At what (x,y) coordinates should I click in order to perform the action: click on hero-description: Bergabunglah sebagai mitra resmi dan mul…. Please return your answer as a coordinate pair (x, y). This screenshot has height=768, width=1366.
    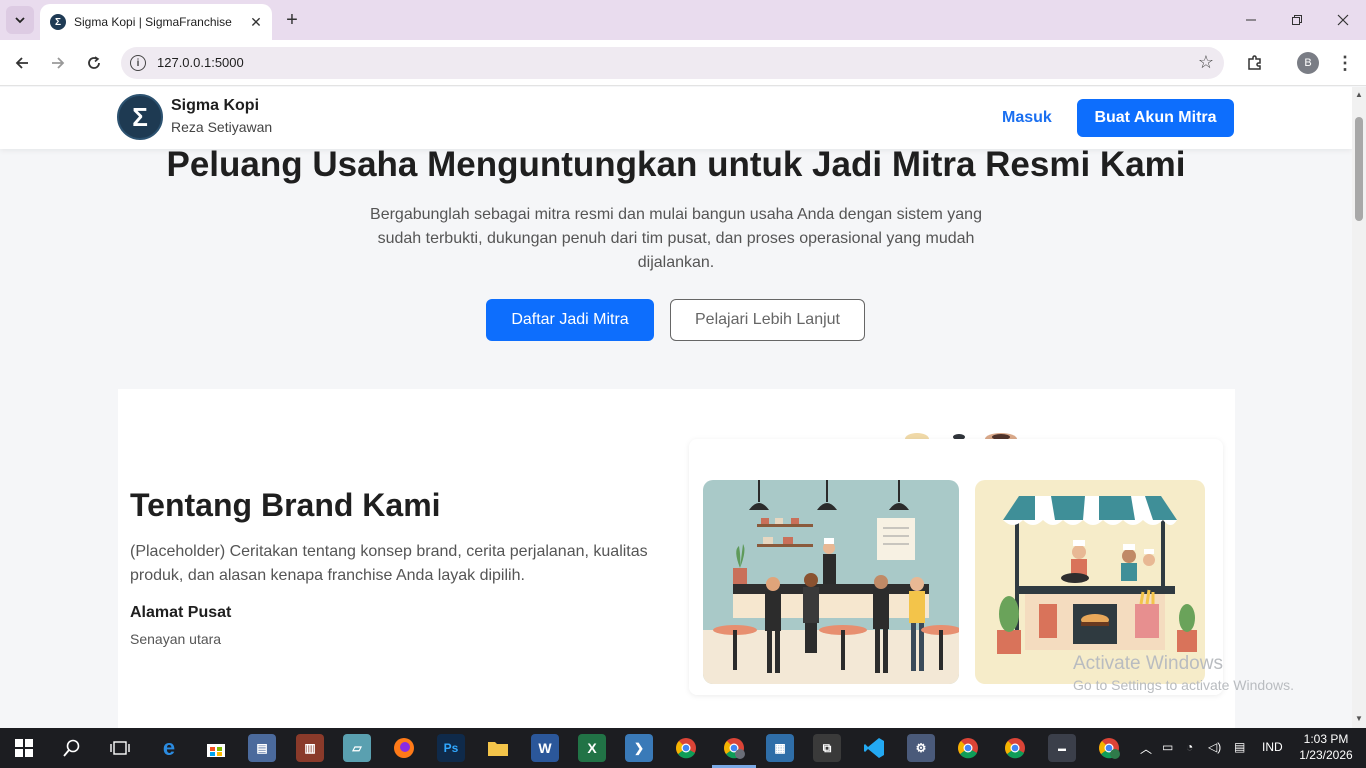
    Looking at the image, I should click on (676, 238).